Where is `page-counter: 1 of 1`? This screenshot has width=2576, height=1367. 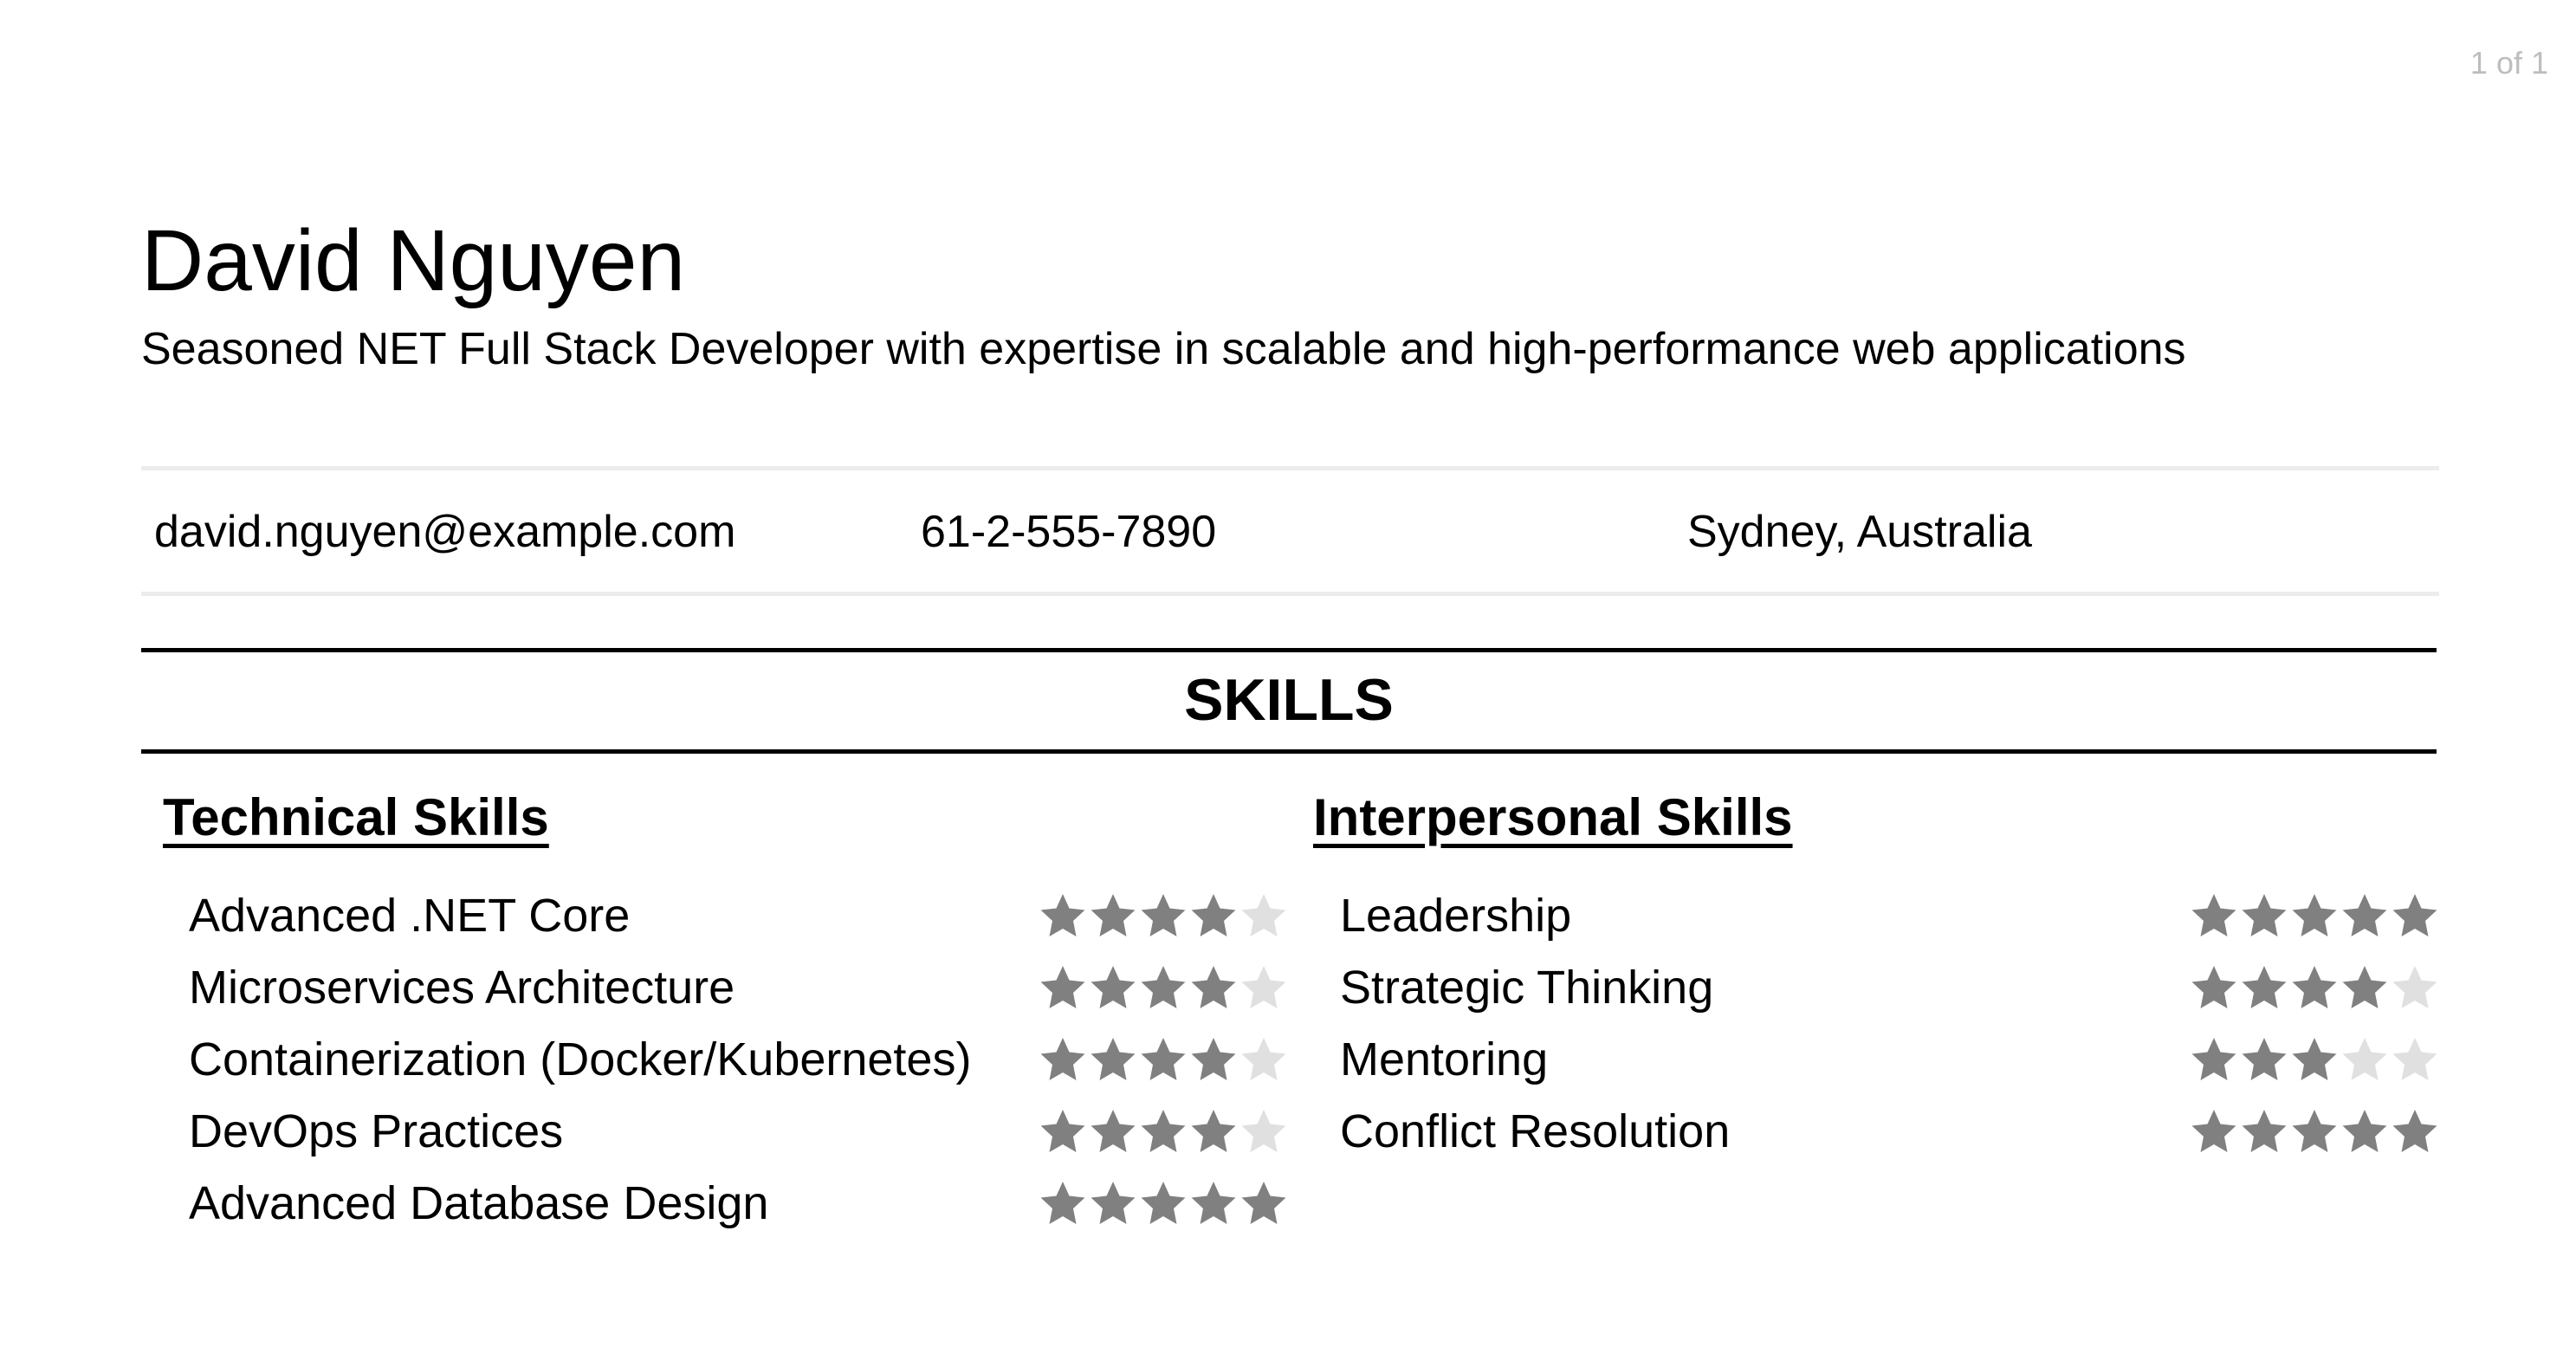
page-counter: 1 of 1 is located at coordinates (2508, 63).